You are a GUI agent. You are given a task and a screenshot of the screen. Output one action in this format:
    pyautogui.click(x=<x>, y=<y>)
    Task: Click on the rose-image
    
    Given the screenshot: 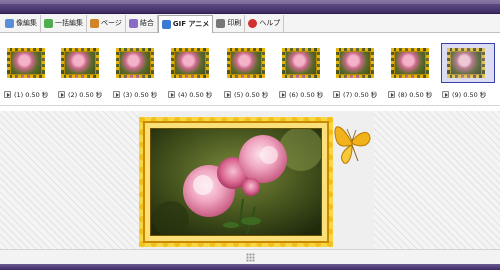 What is the action you would take?
    pyautogui.click(x=236, y=182)
    